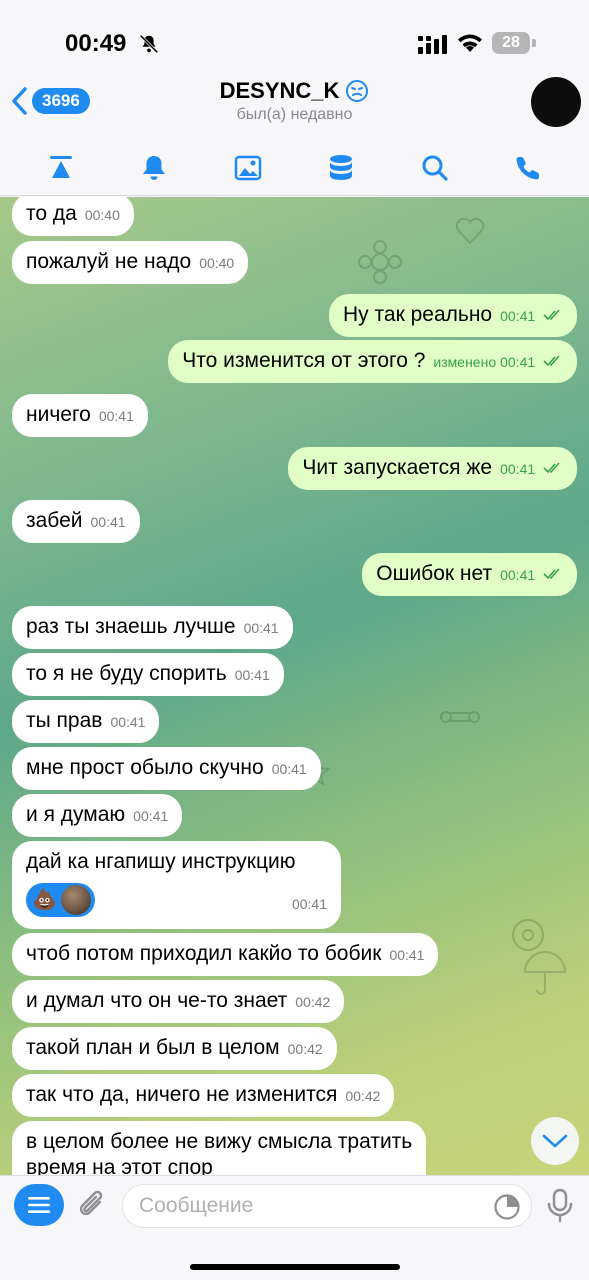 The image size is (589, 1280). Describe the element at coordinates (58, 414) in the screenshot. I see `message-text: ничего` at that location.